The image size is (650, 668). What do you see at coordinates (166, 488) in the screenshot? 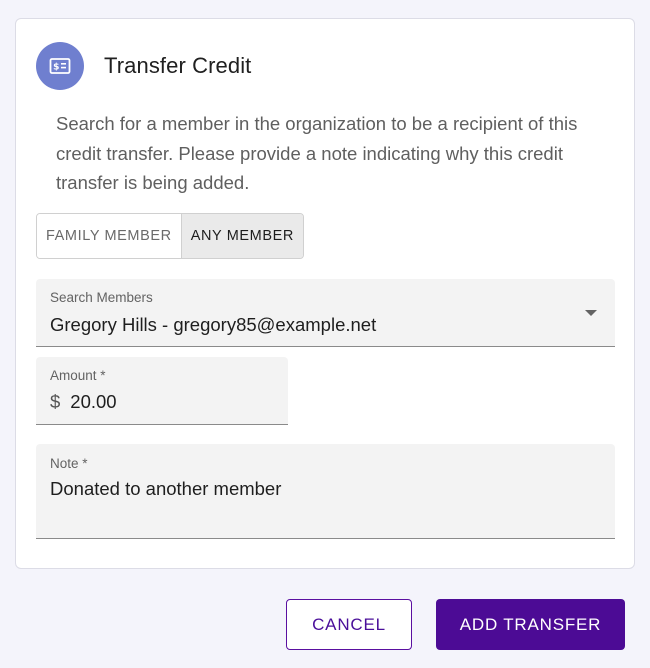
I see `note-value: Donated to another member` at bounding box center [166, 488].